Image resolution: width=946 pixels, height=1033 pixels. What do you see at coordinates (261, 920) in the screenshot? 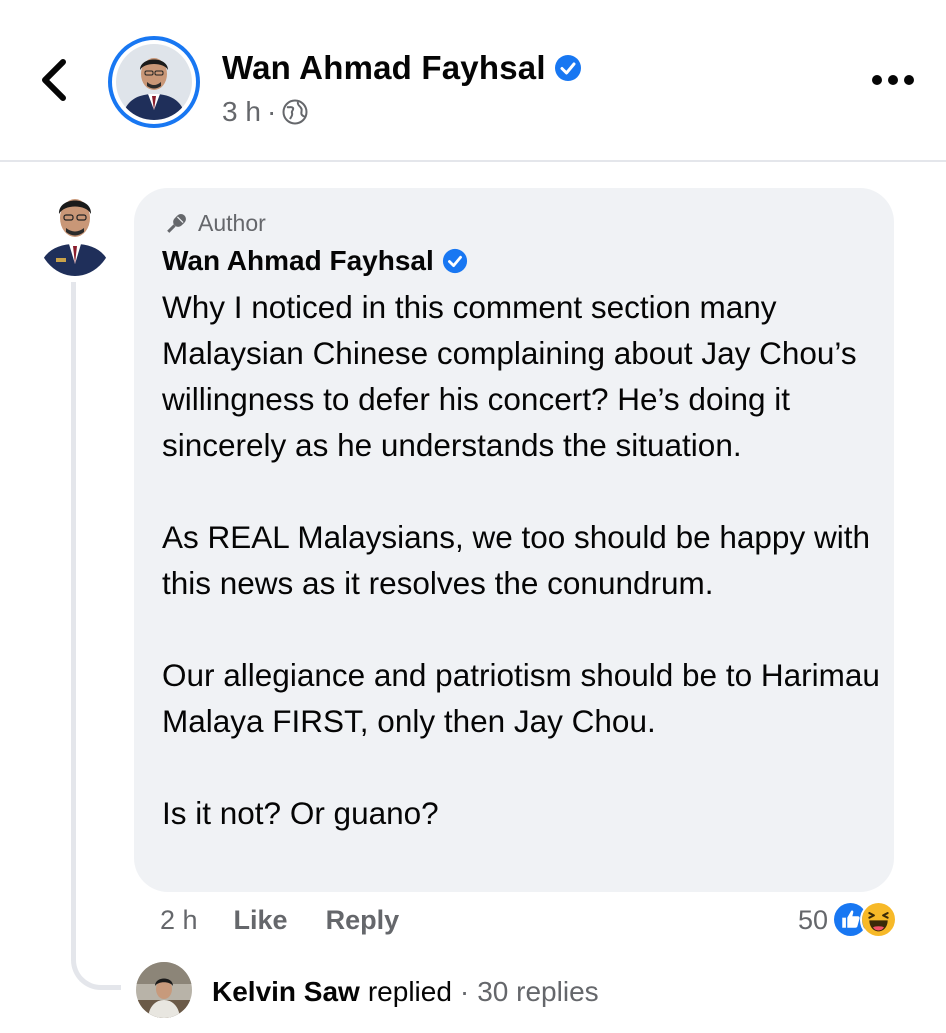
I see `like-button: Like` at bounding box center [261, 920].